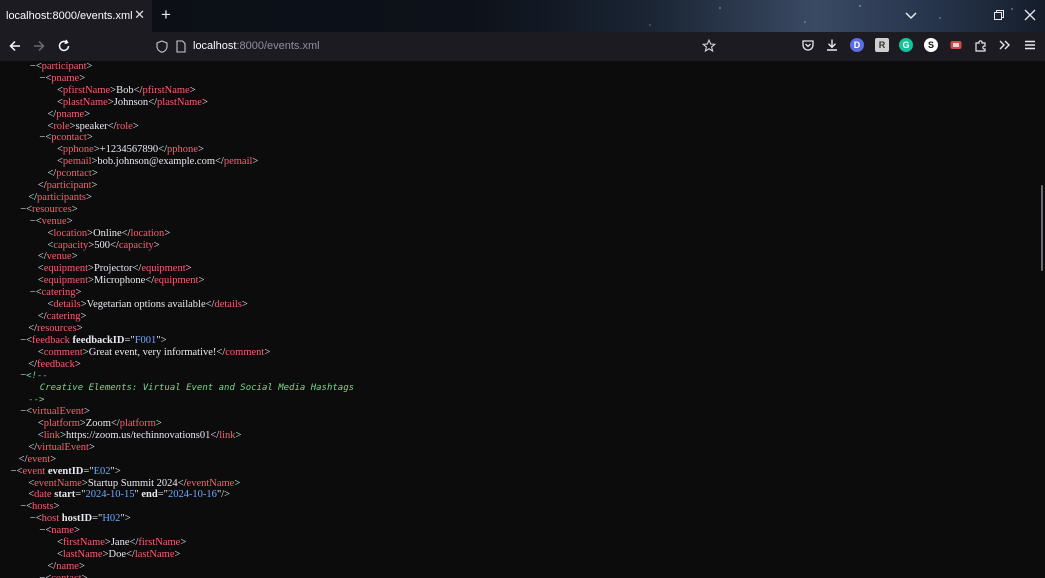 The height and width of the screenshot is (578, 1045). What do you see at coordinates (98, 340) in the screenshot?
I see `xml-attr-name: feedbackID` at bounding box center [98, 340].